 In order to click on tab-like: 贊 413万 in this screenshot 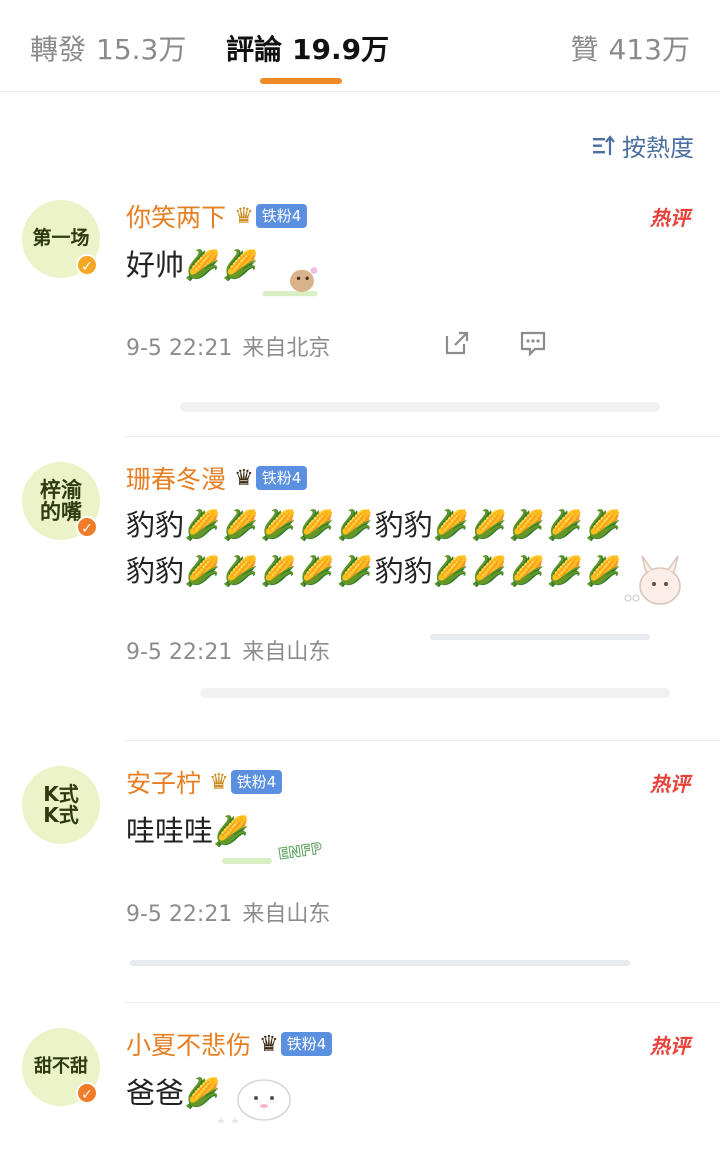, I will do `click(630, 48)`.